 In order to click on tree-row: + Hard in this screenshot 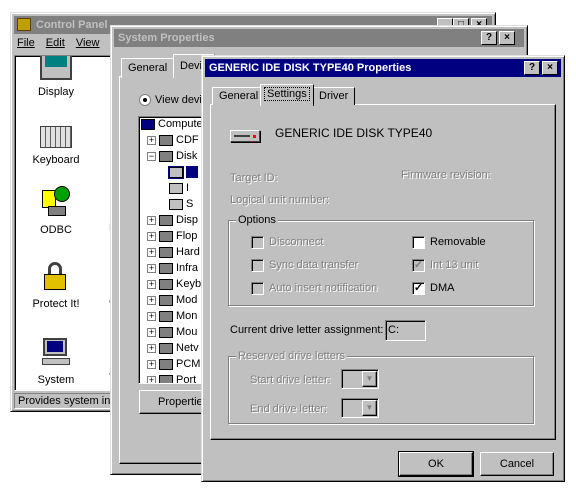, I will do `click(173, 252)`.